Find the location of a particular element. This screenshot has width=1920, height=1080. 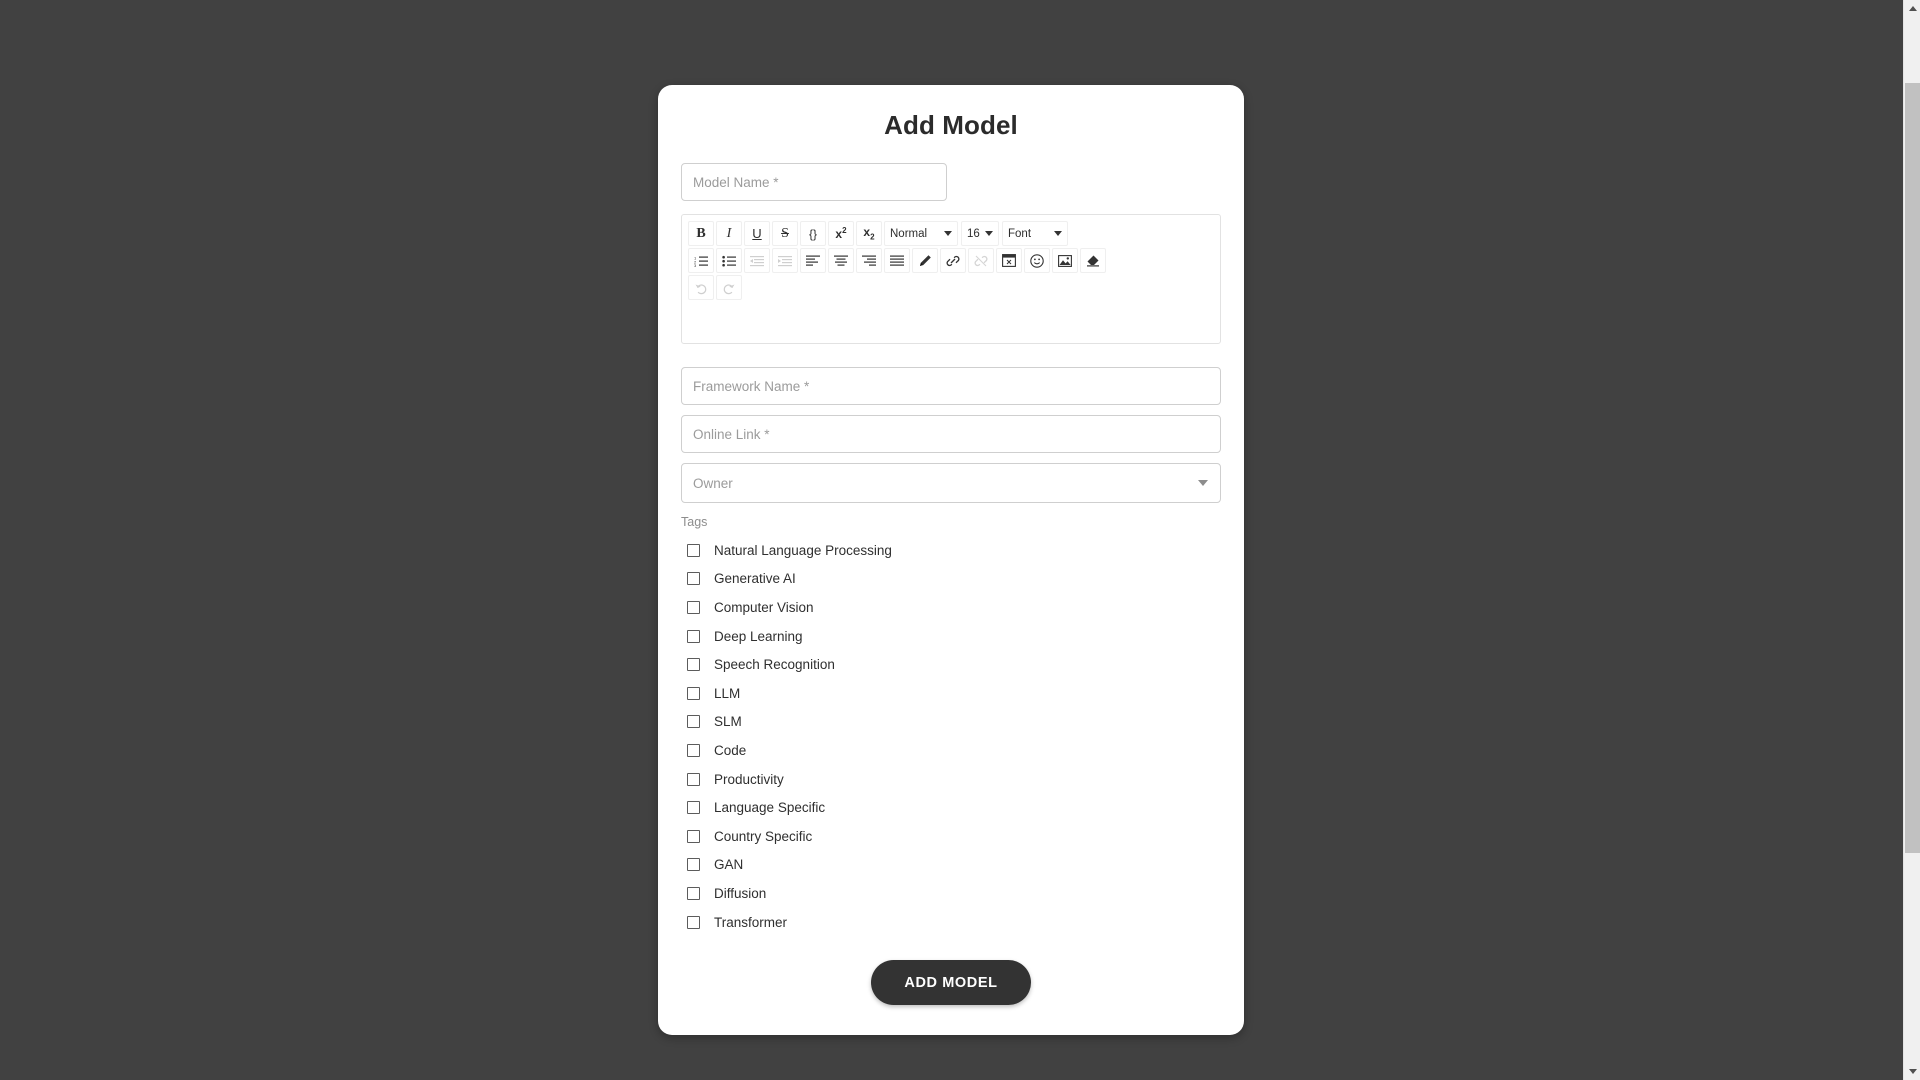

scroll-down-button is located at coordinates (1912, 1071).